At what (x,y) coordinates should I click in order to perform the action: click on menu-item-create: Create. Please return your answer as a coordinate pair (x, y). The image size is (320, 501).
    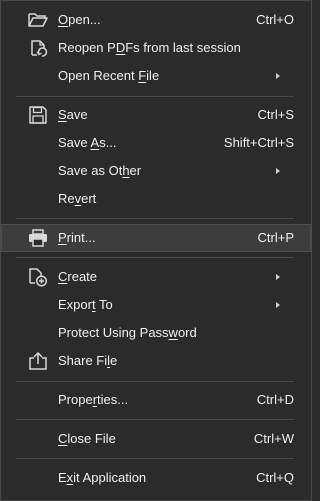
    Looking at the image, I should click on (156, 277).